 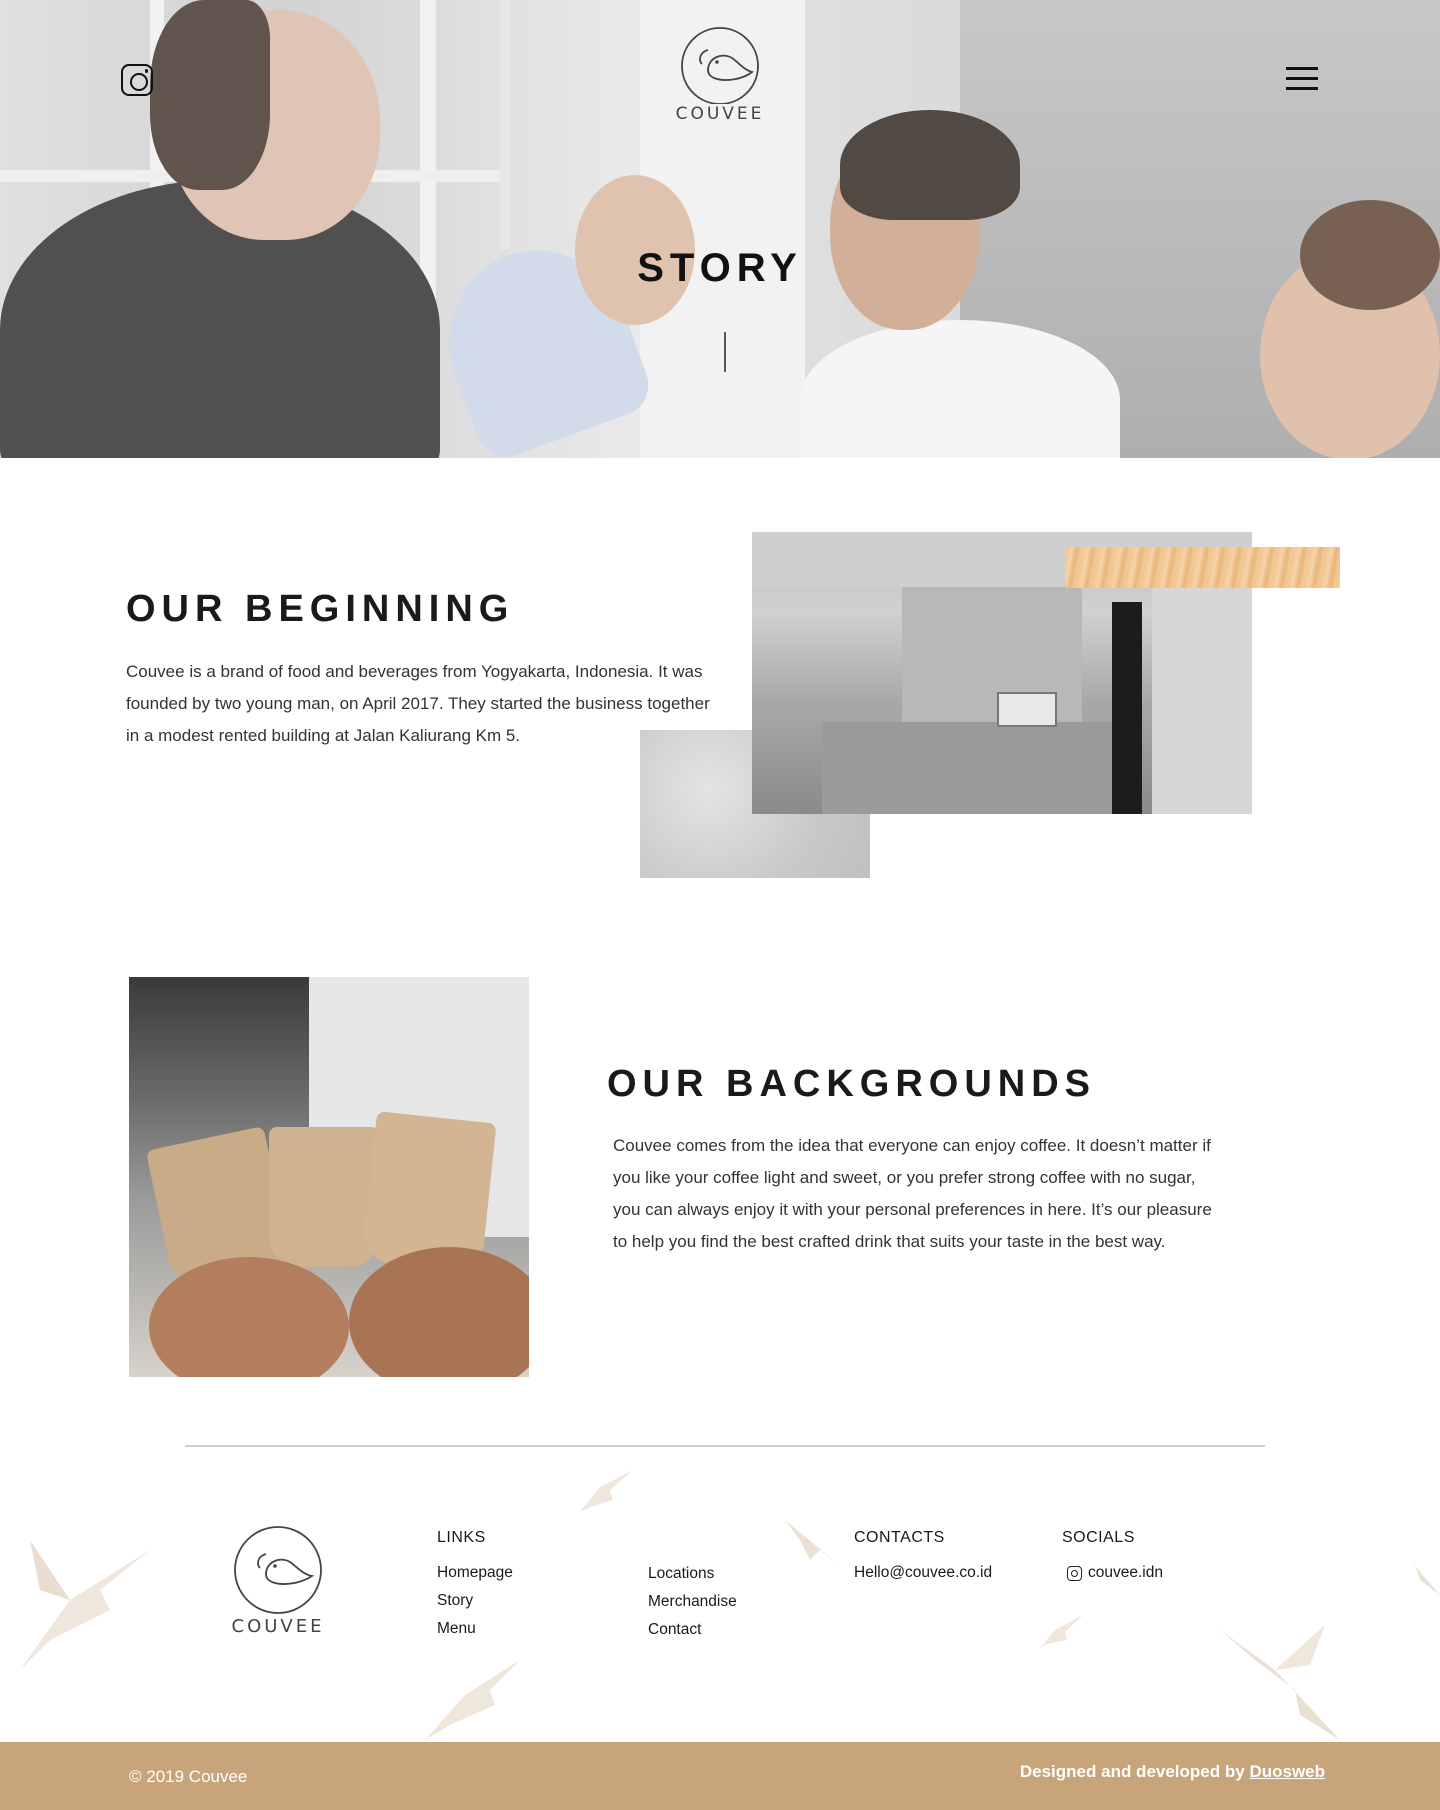 I want to click on footer-link-contact: Contact, so click(x=674, y=1630).